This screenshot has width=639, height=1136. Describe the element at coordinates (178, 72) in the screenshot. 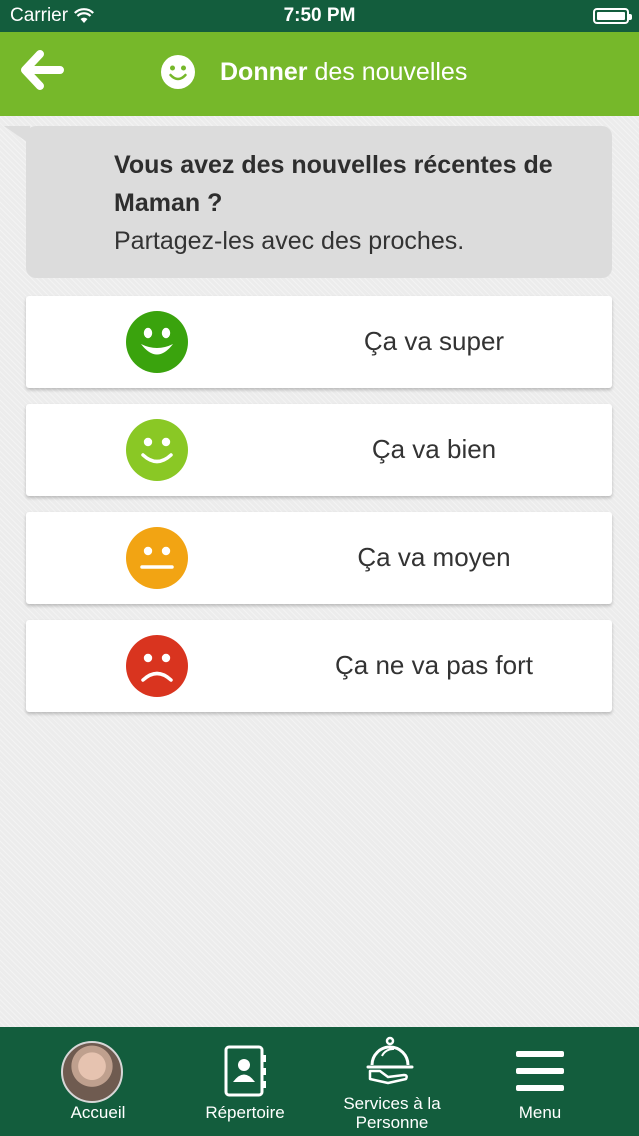

I see `smiley-icon` at that location.